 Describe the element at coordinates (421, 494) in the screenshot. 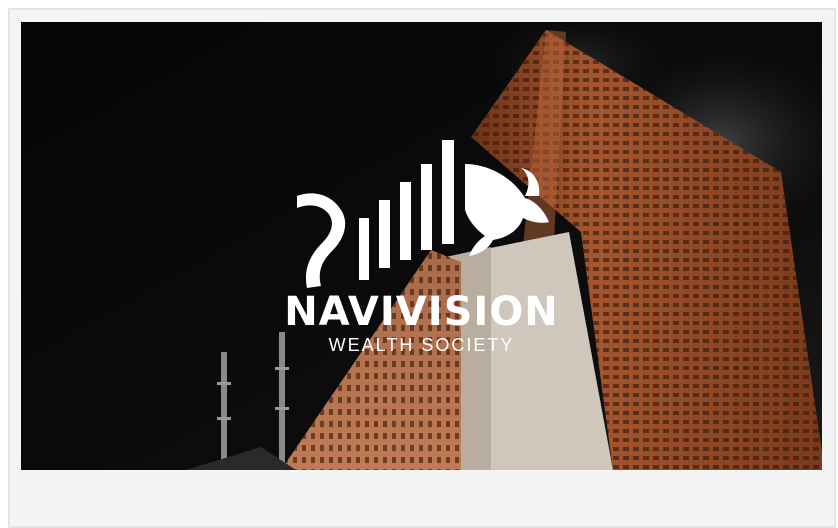

I see `card-footer` at that location.